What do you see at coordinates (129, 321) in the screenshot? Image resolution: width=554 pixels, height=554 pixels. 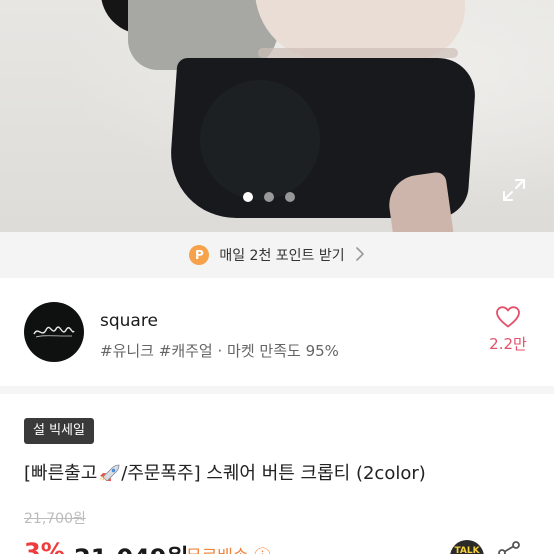 I see `shop-name: square` at bounding box center [129, 321].